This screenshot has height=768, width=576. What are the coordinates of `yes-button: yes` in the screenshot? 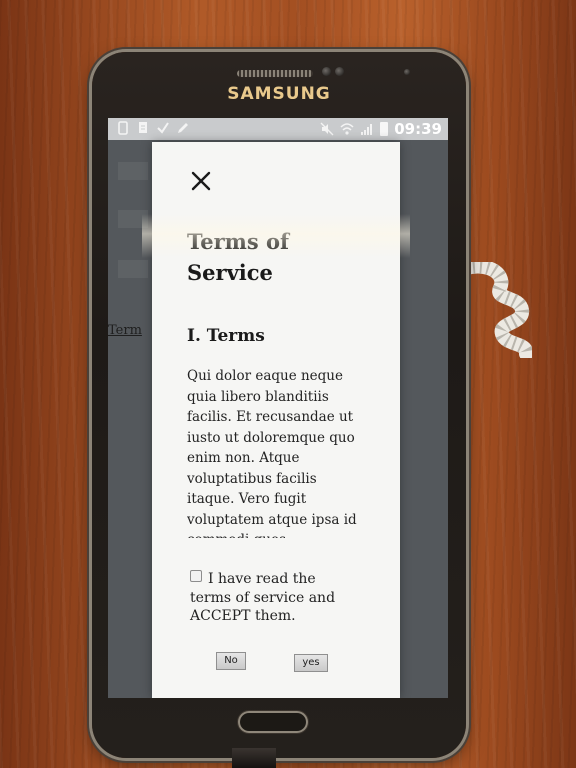 It's located at (311, 663).